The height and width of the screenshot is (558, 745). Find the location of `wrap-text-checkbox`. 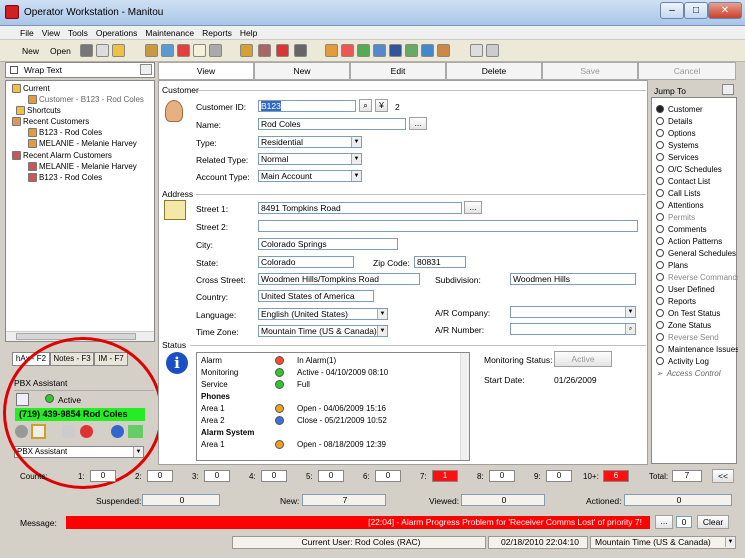

wrap-text-checkbox is located at coordinates (14, 70).